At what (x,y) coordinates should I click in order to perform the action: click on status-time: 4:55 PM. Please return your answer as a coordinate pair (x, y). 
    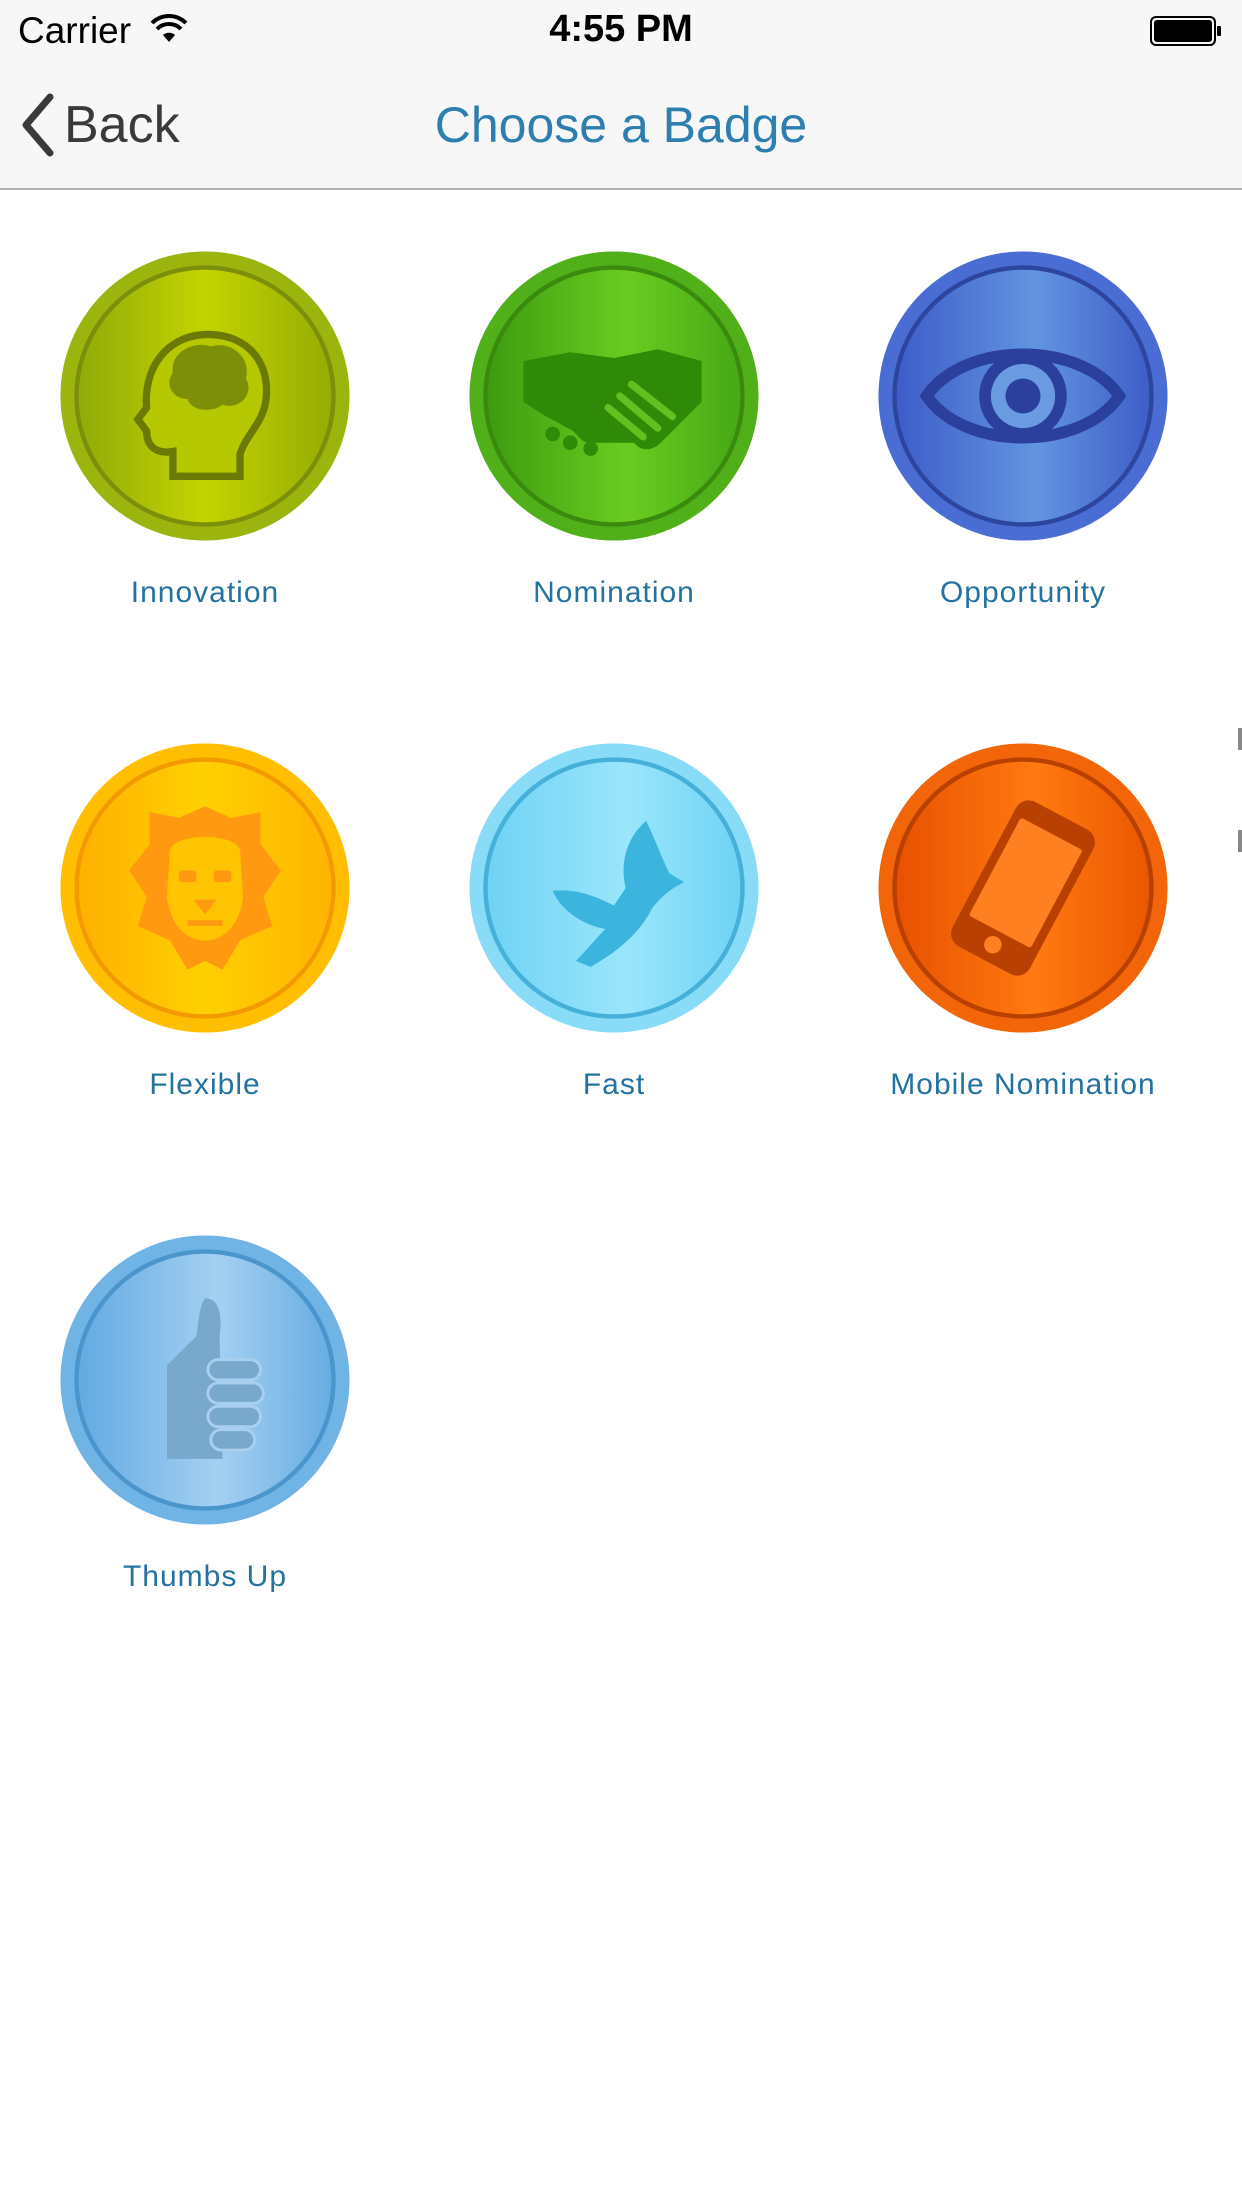
    Looking at the image, I should click on (621, 29).